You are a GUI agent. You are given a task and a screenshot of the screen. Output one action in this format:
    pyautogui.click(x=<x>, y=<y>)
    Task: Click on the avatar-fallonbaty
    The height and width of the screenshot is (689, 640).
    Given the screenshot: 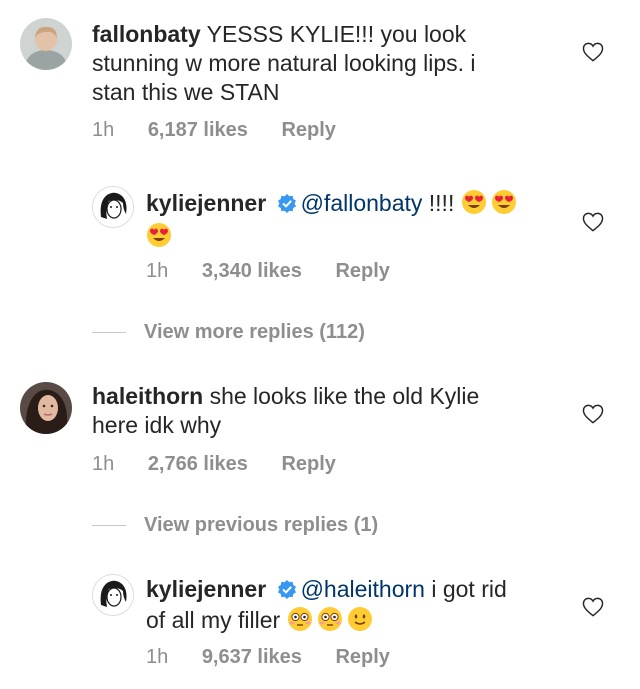 What is the action you would take?
    pyautogui.click(x=46, y=44)
    